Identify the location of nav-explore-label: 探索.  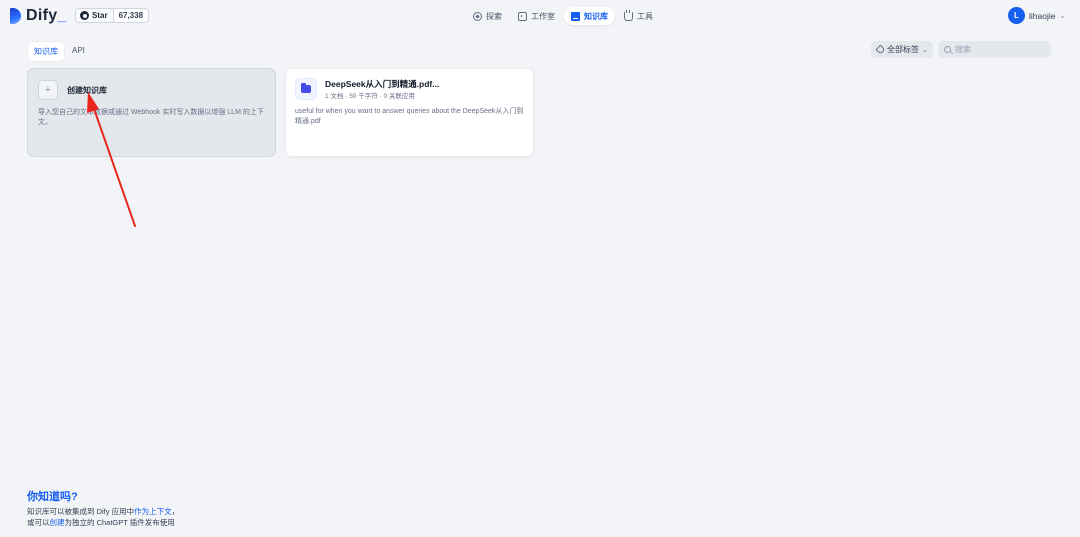
(494, 16).